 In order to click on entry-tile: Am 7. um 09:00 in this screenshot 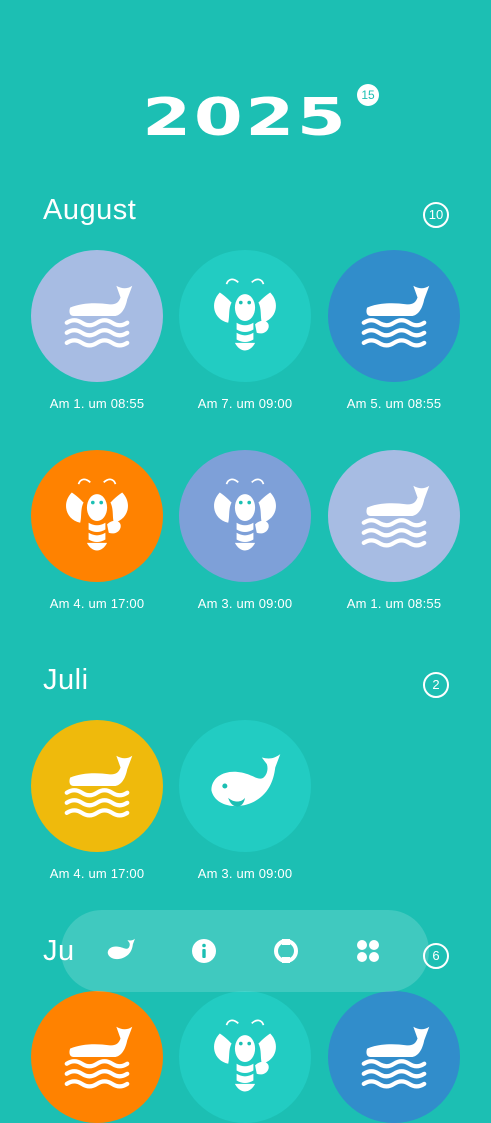, I will do `click(245, 330)`.